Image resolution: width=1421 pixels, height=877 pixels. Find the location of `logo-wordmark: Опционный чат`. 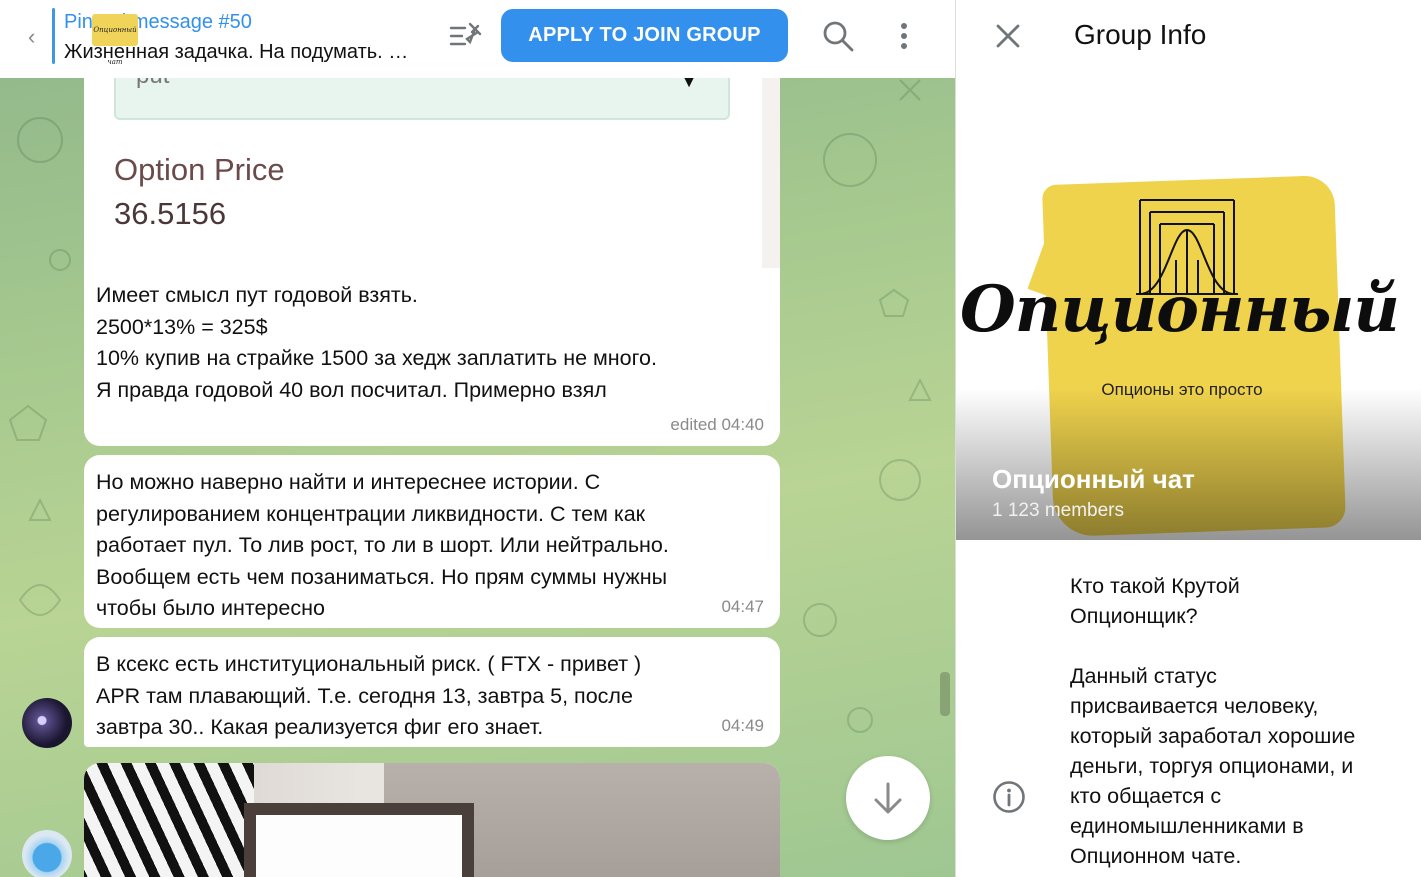

logo-wordmark: Опционный чат is located at coordinates (1190, 309).